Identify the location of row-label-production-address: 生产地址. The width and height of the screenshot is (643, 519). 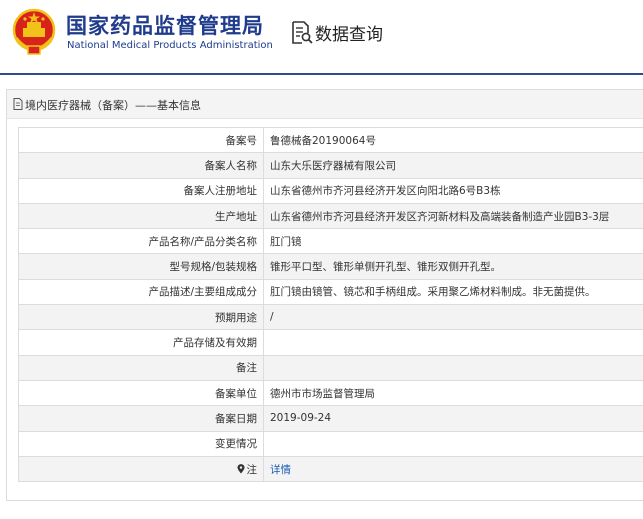
(141, 216).